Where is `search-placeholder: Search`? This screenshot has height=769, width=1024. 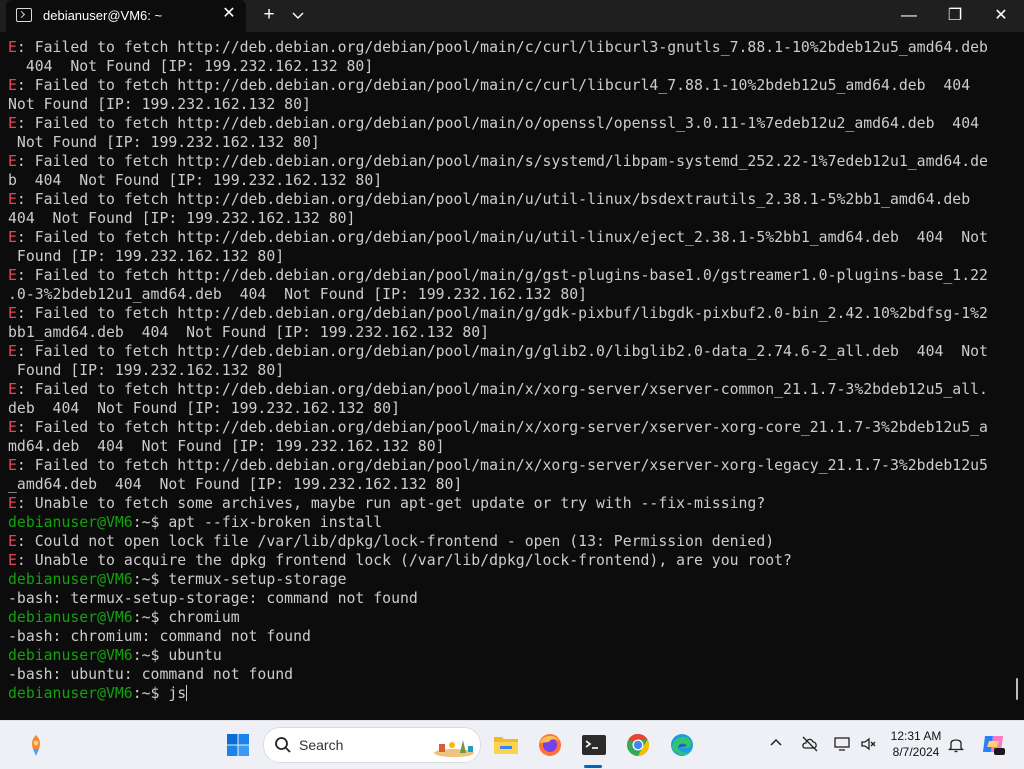 search-placeholder: Search is located at coordinates (321, 745).